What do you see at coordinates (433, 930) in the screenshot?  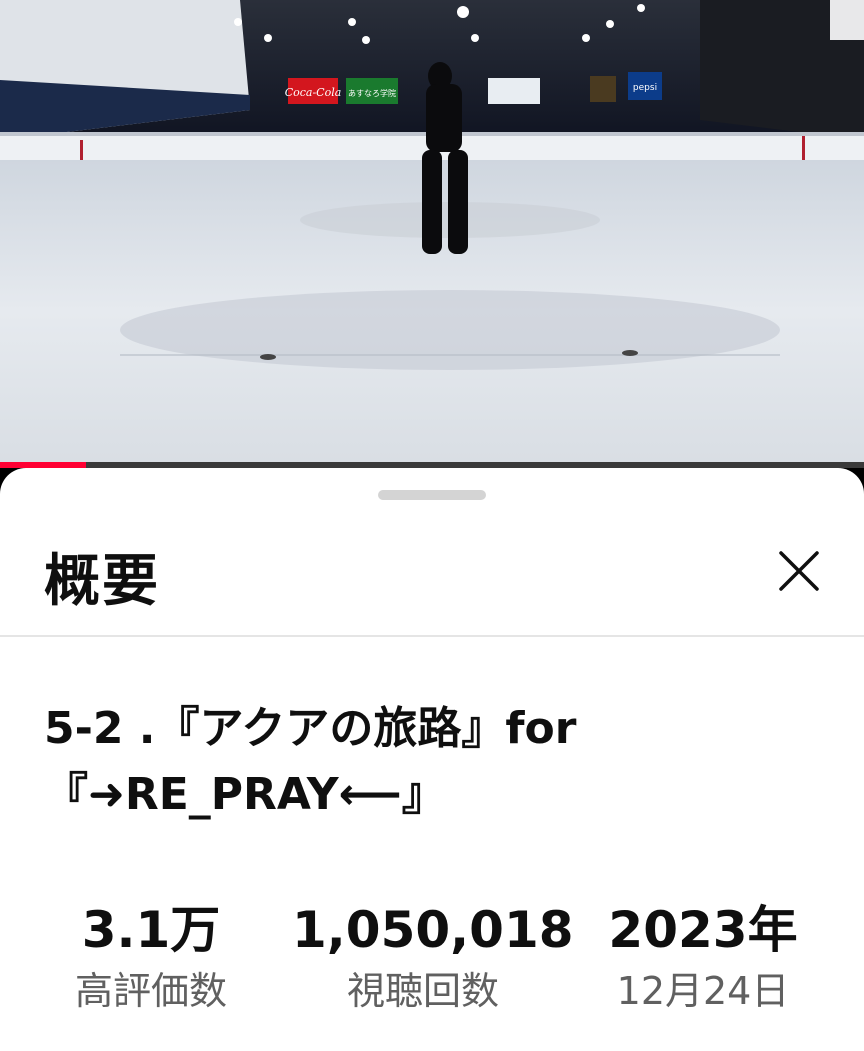 I see `views-count: 1,050,018` at bounding box center [433, 930].